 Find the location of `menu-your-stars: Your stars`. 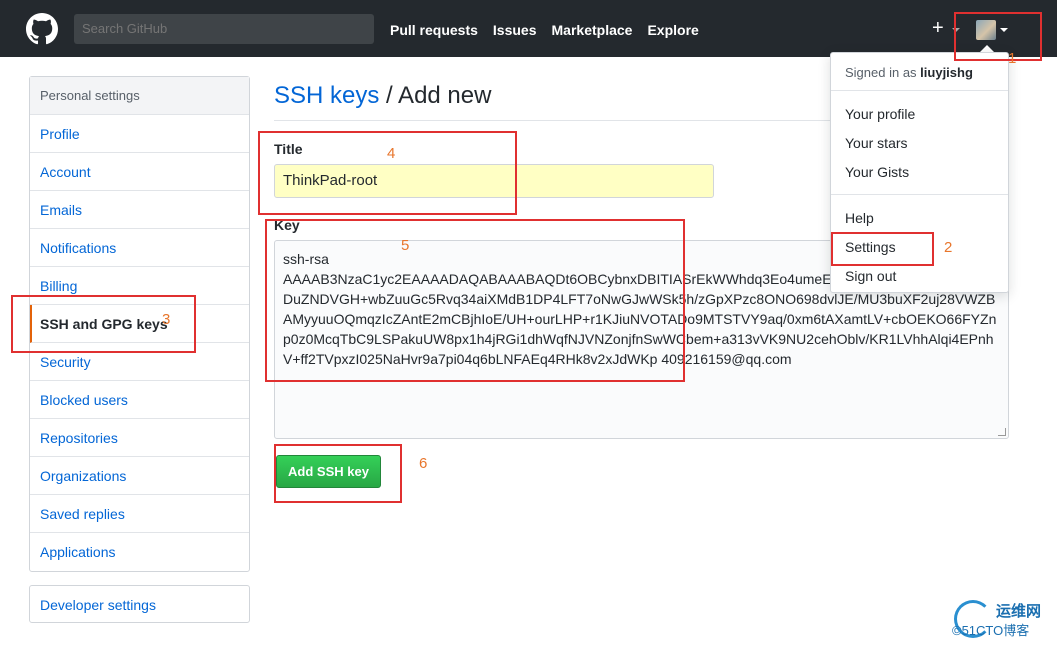

menu-your-stars: Your stars is located at coordinates (876, 143).